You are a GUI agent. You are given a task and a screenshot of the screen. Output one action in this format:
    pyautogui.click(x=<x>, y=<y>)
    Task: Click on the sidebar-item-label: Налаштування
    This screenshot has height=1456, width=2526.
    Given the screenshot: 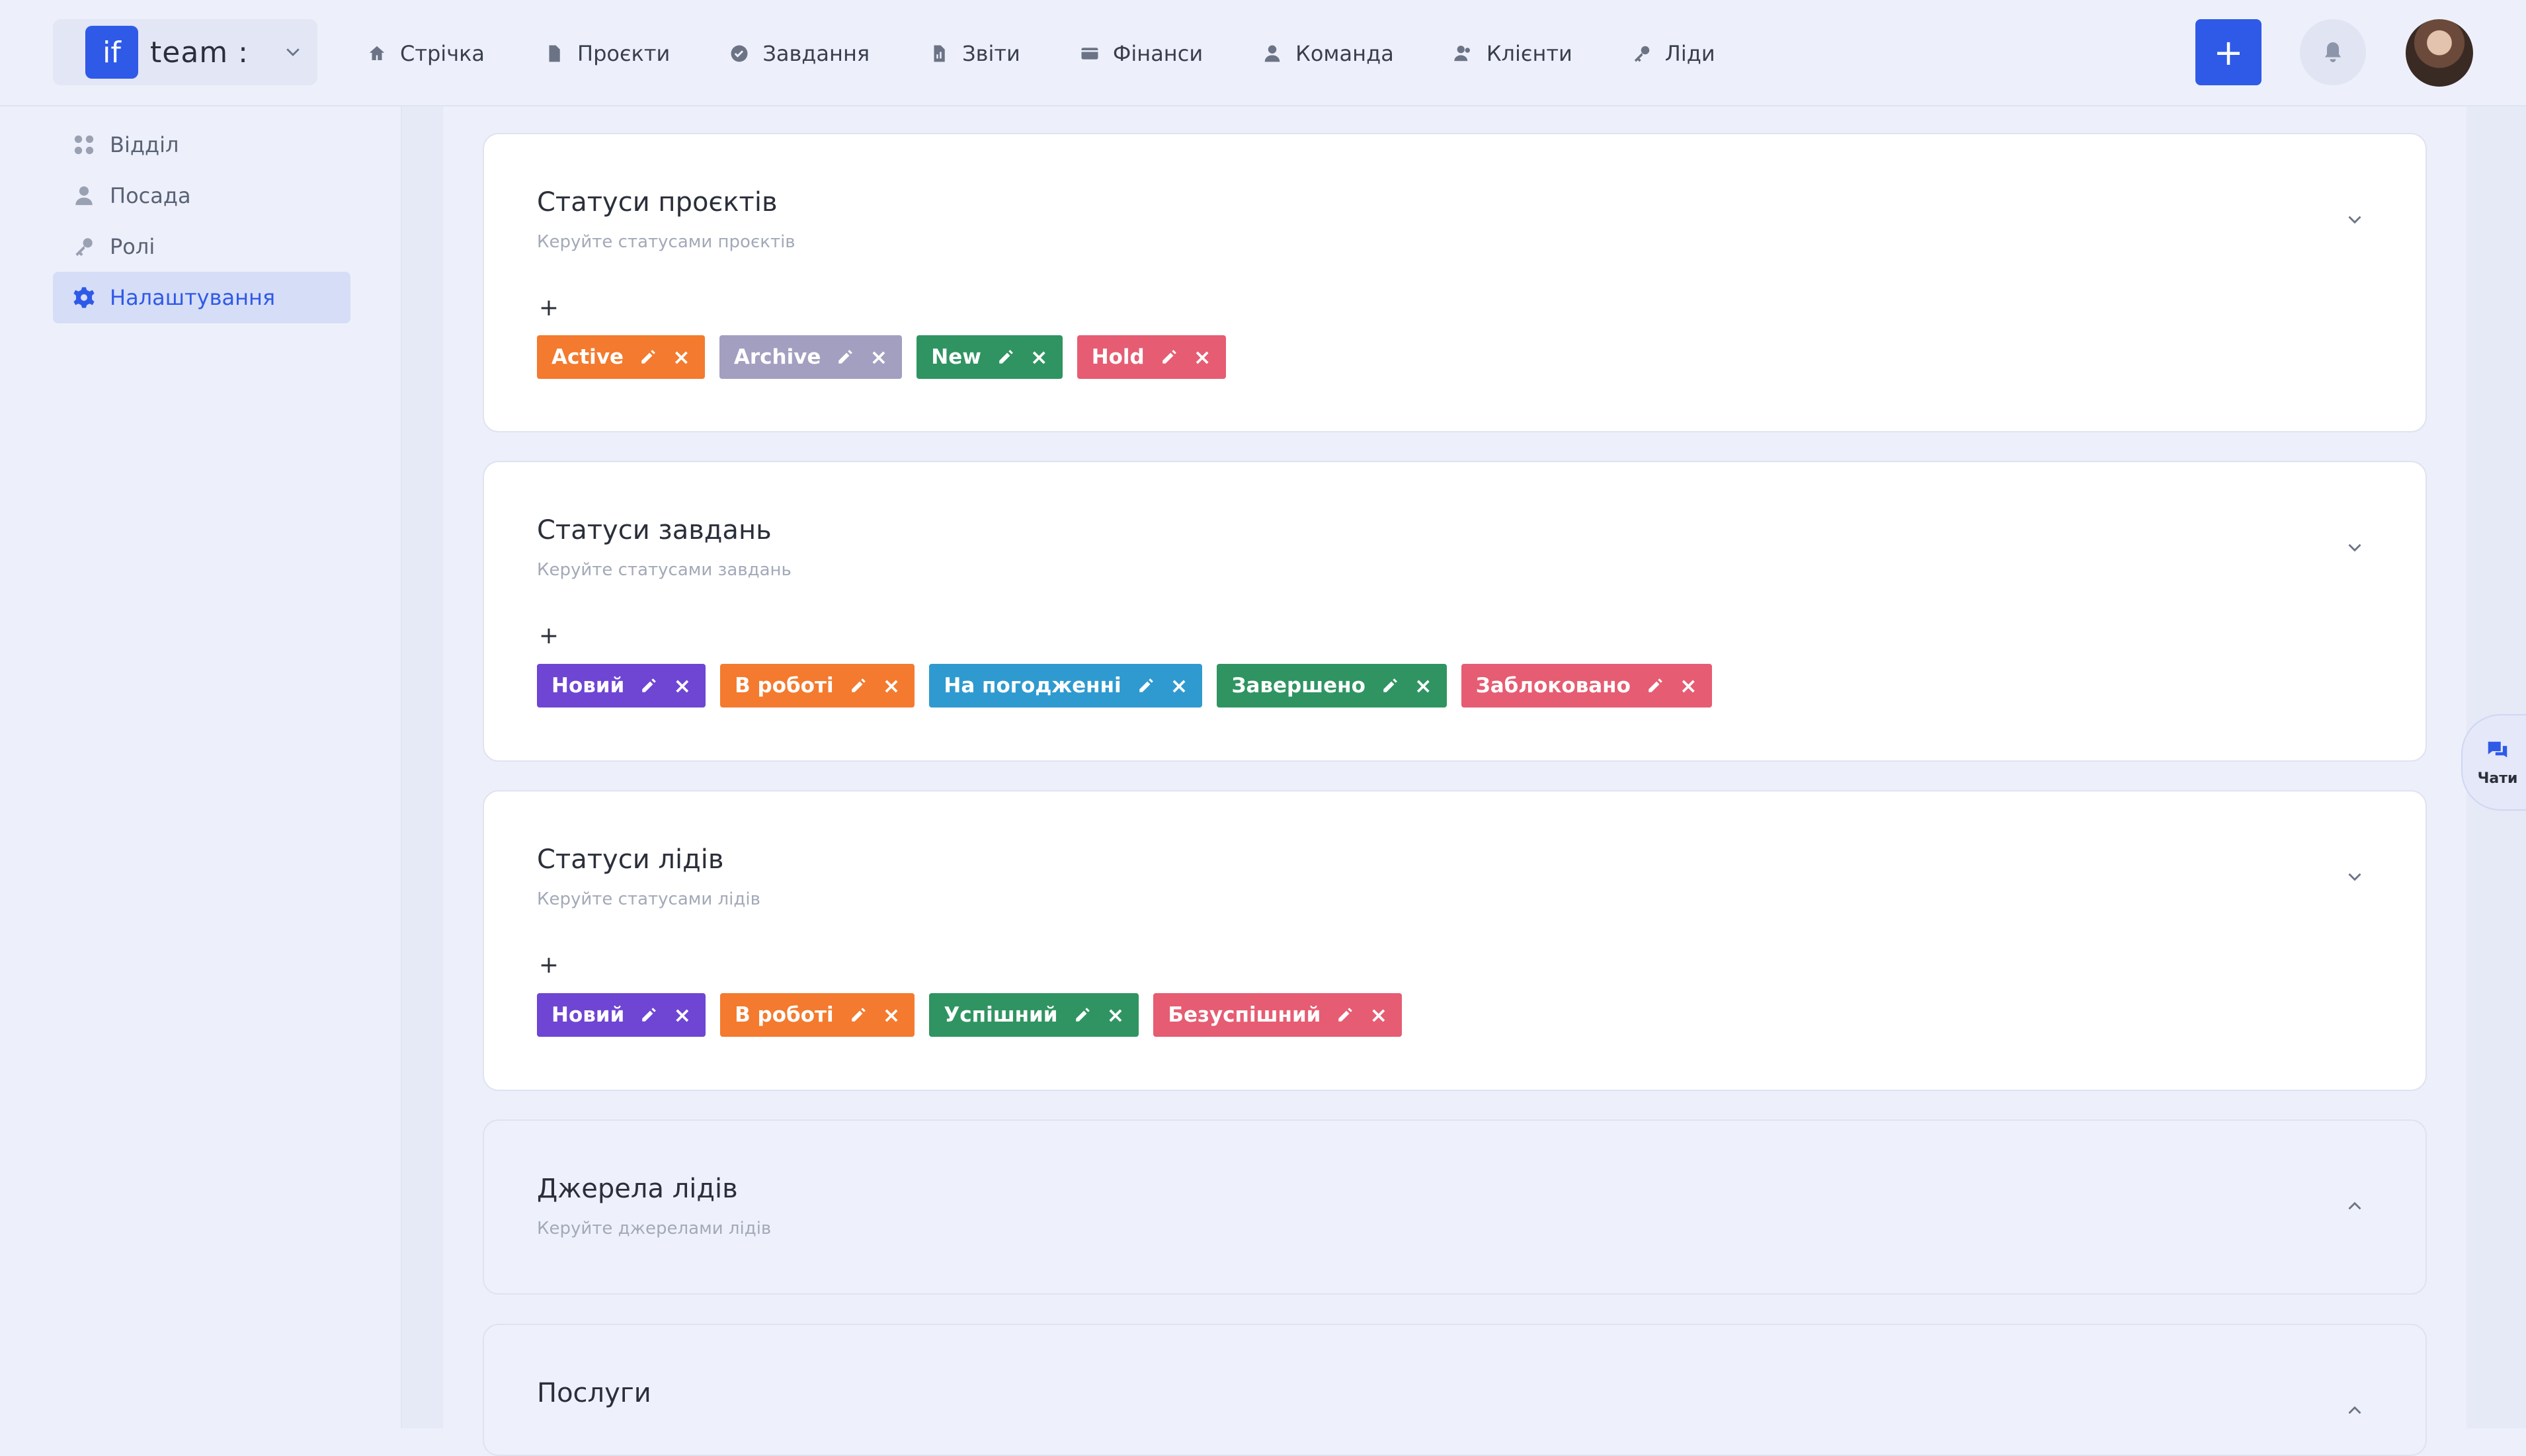 What is the action you would take?
    pyautogui.click(x=193, y=297)
    